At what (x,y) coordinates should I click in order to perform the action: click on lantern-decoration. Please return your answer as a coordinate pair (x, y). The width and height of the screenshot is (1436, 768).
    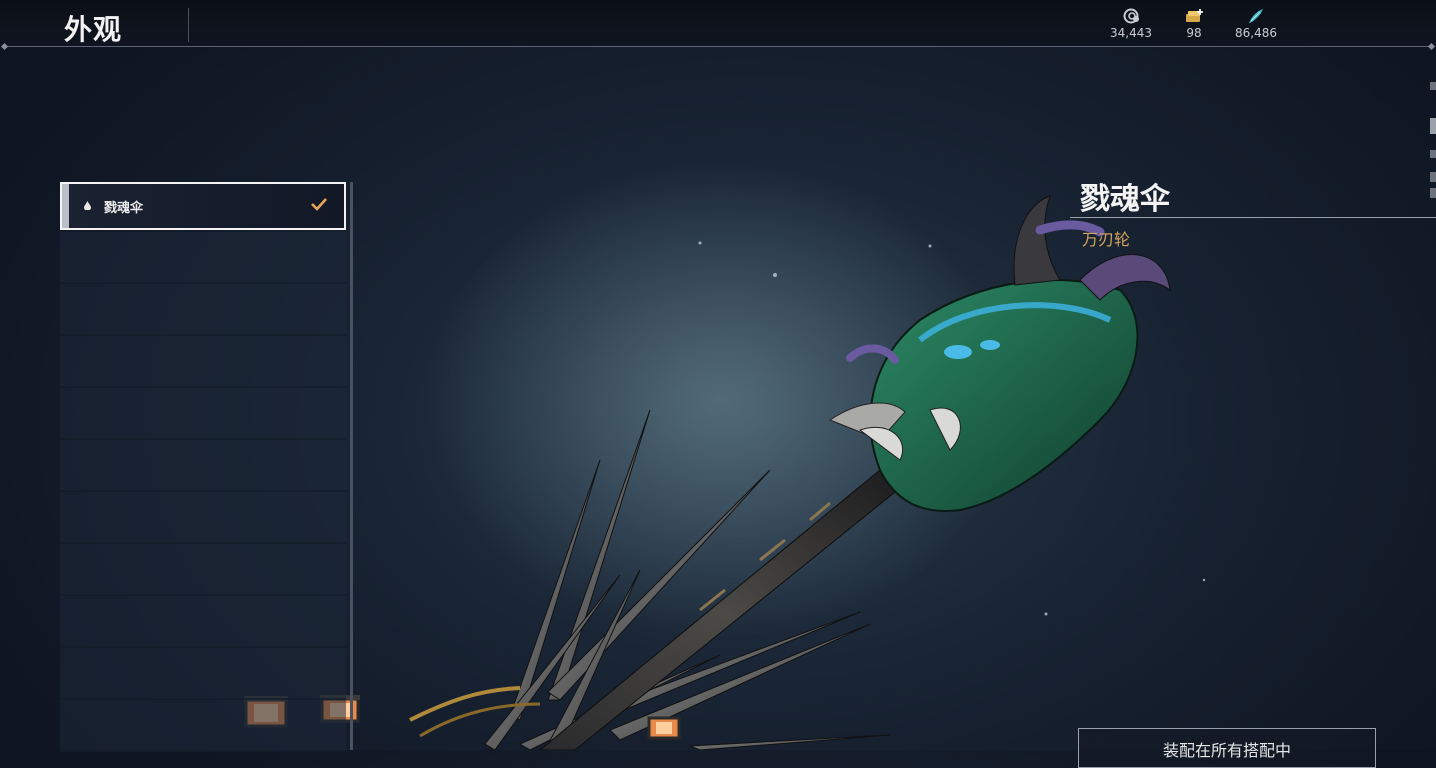
    Looking at the image, I should click on (664, 728).